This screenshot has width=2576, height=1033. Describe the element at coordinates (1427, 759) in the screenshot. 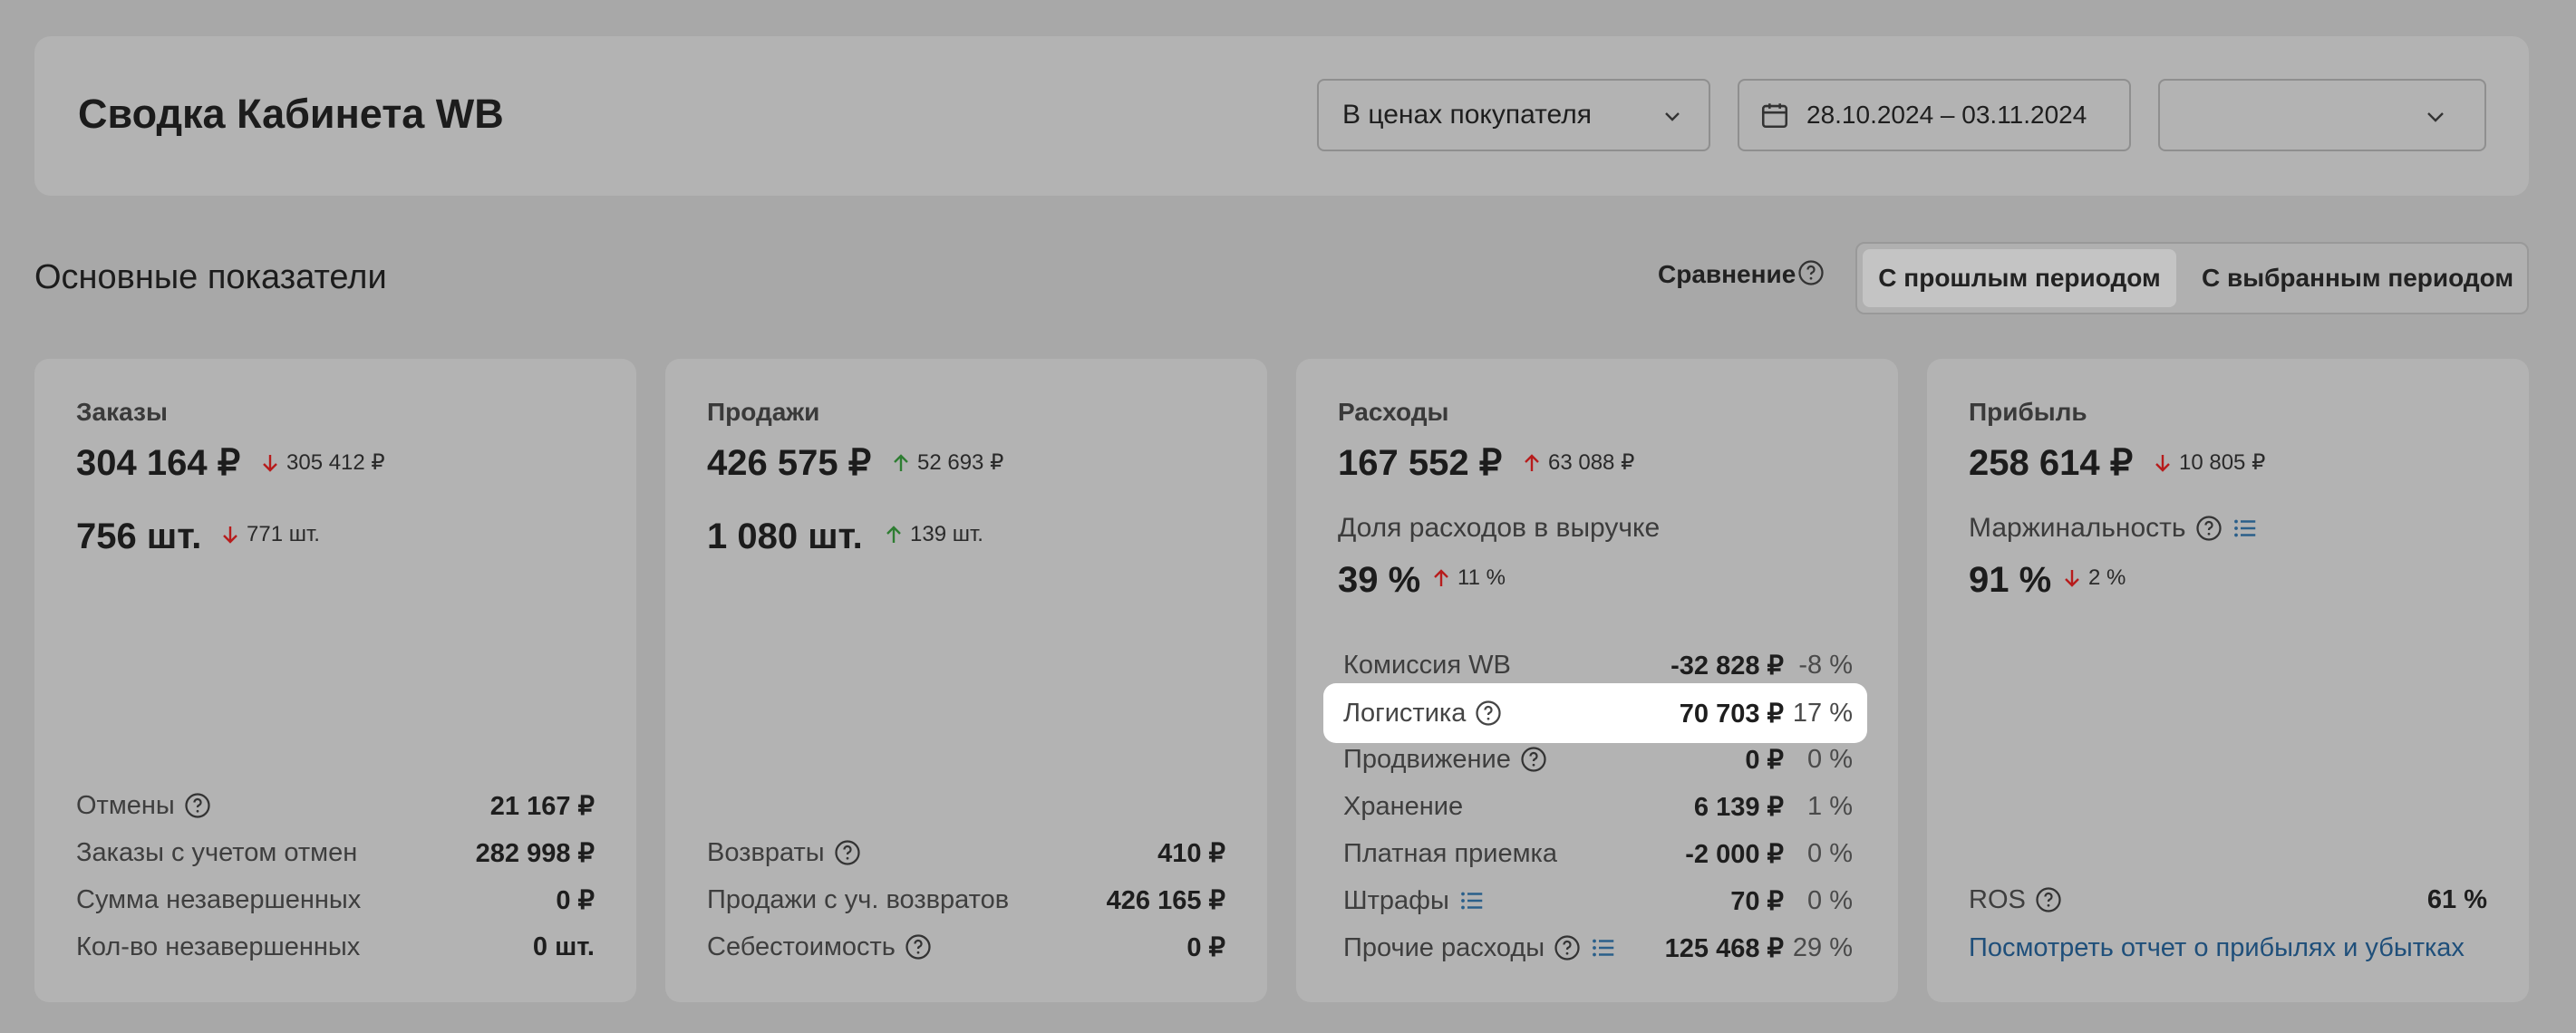

I see `cost-label: Продвижение` at that location.